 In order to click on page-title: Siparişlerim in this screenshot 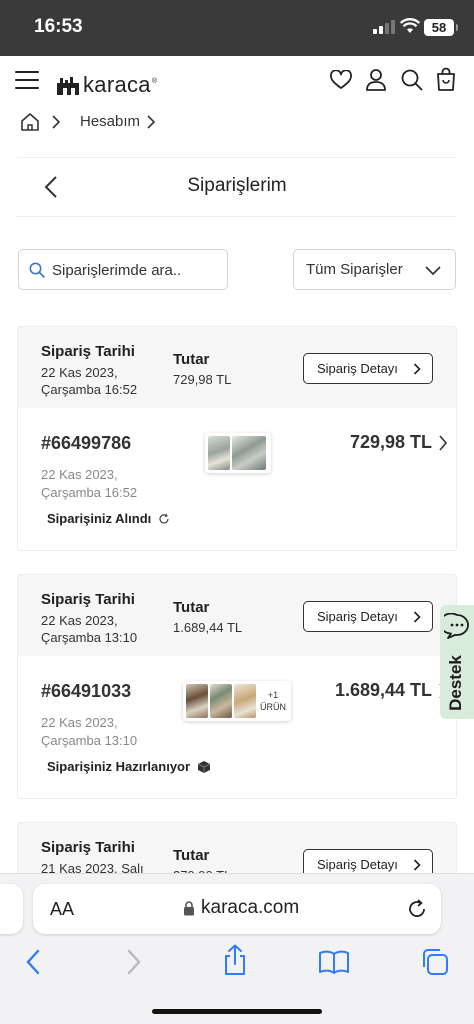, I will do `click(237, 185)`.